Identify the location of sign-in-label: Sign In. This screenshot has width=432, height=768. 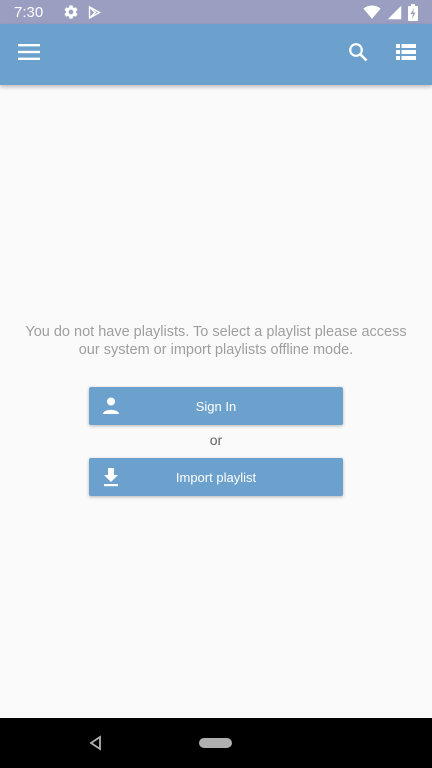
(216, 406).